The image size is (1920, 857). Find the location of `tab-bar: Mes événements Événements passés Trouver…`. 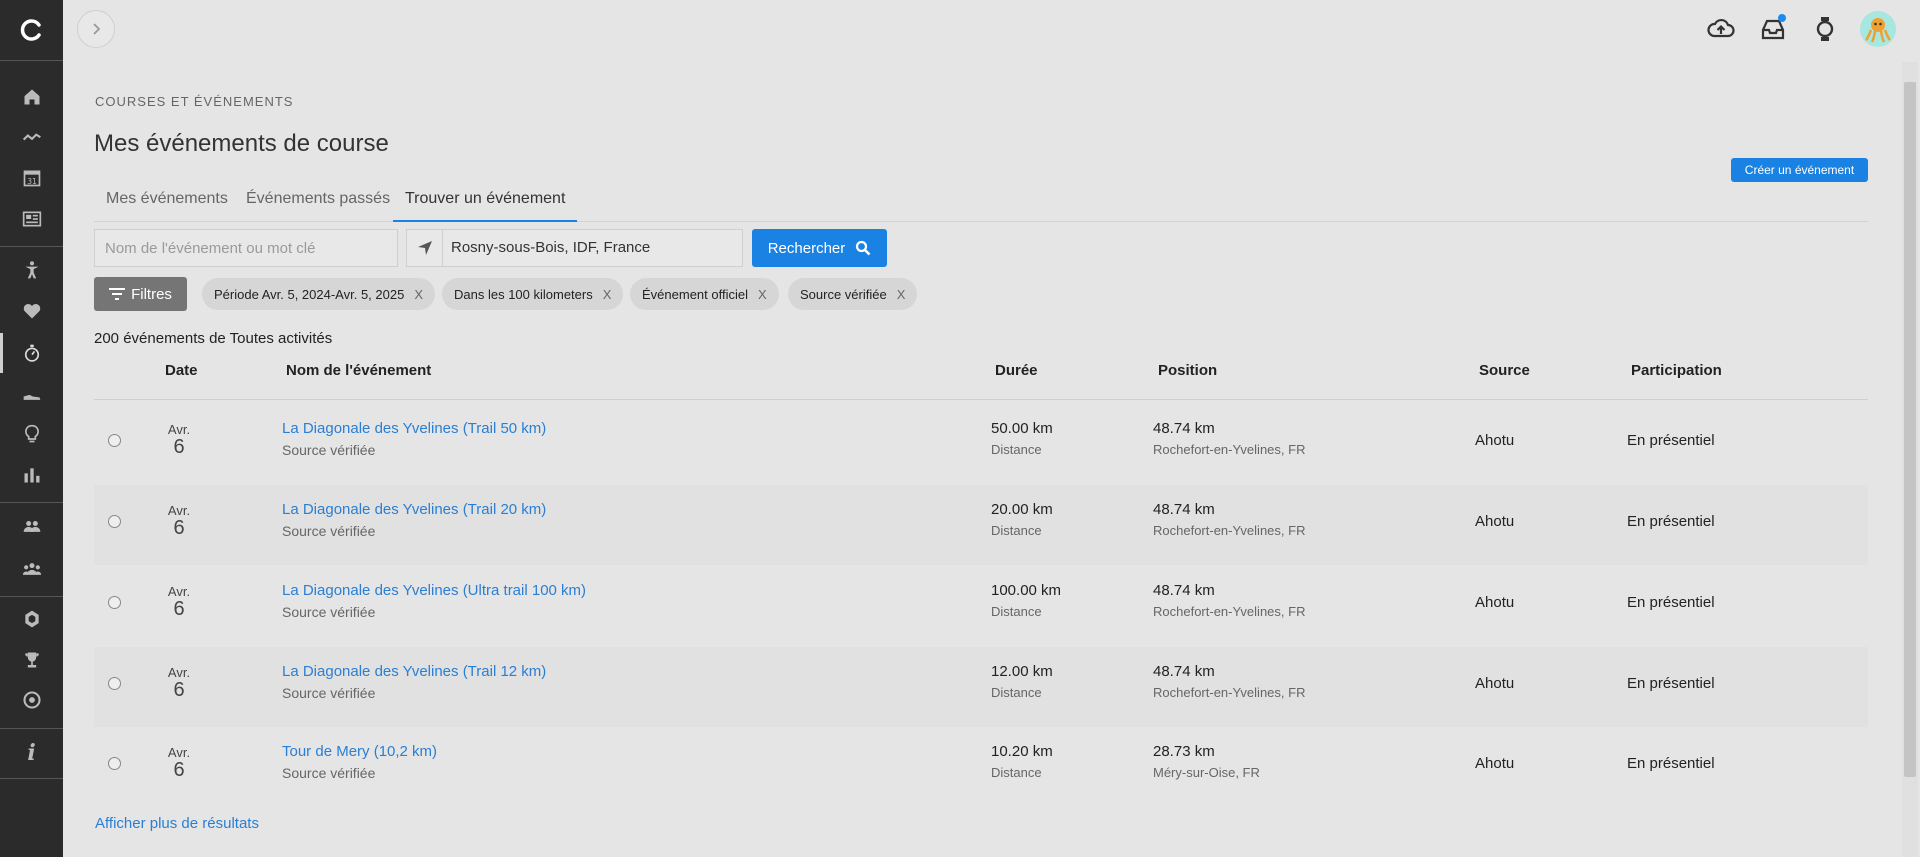

tab-bar: Mes événements Événements passés Trouver… is located at coordinates (981, 204).